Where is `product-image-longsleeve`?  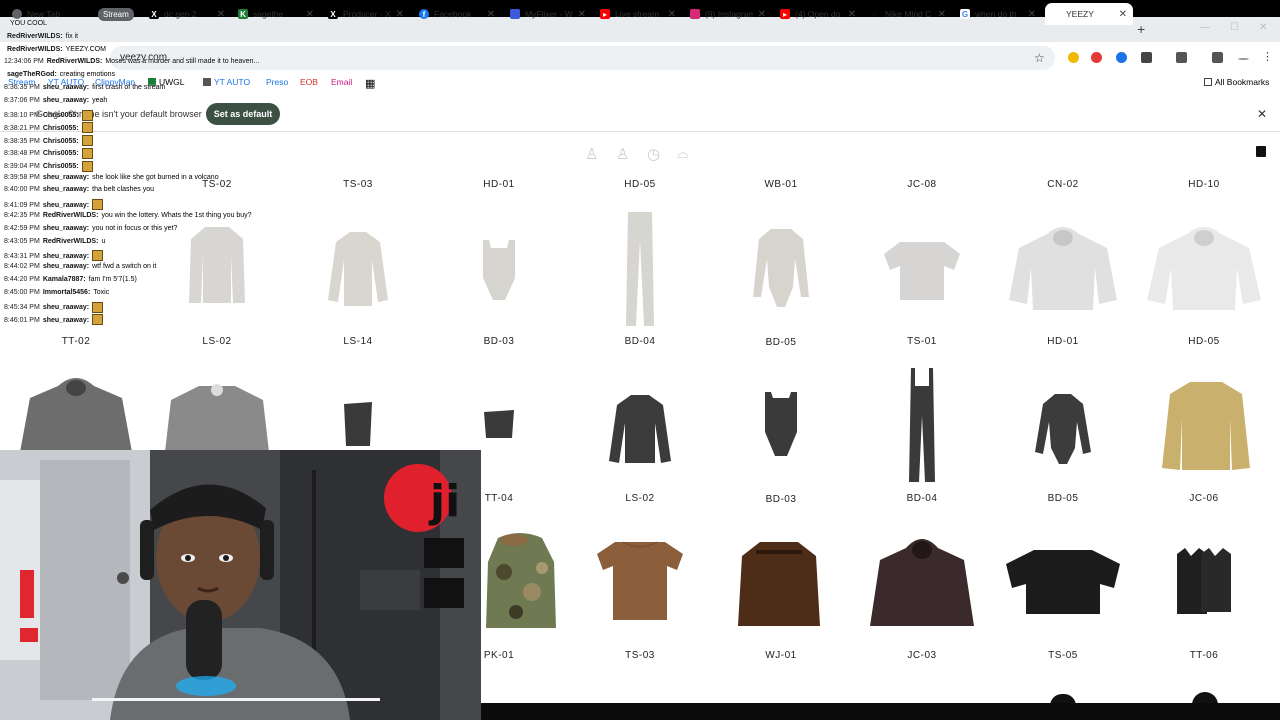 product-image-longsleeve is located at coordinates (358, 269).